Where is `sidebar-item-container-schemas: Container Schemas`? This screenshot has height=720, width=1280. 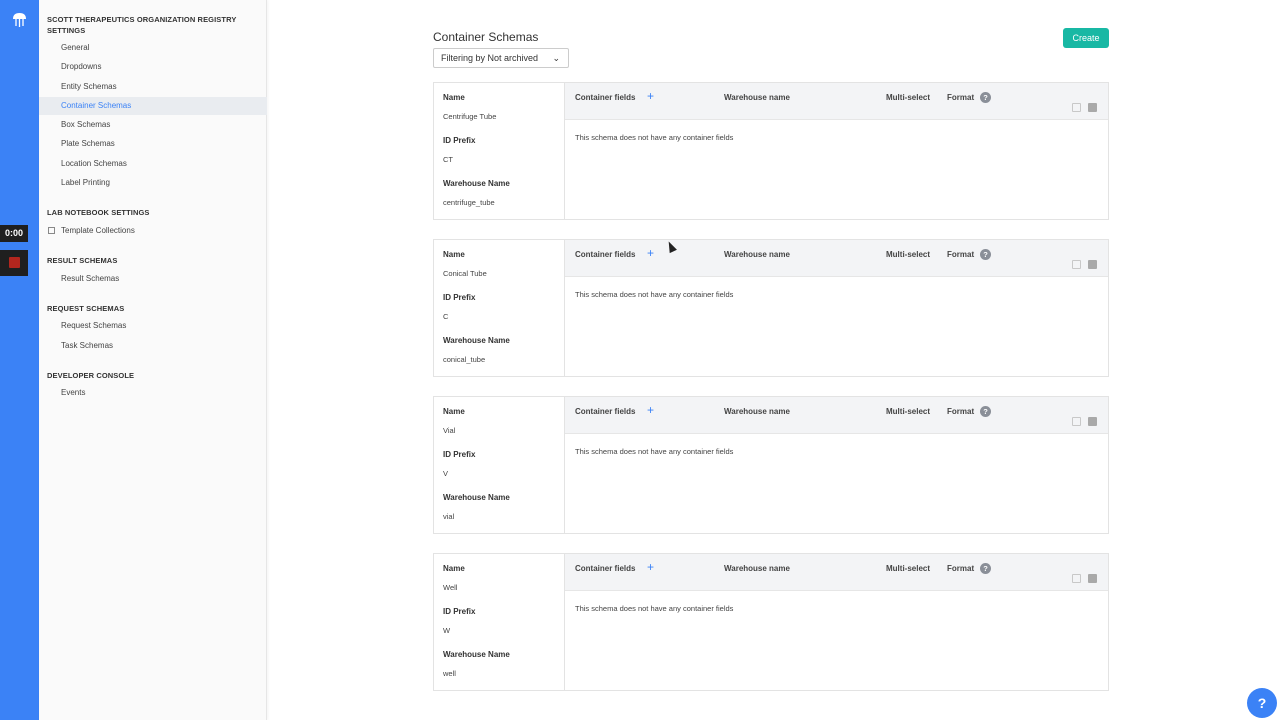 sidebar-item-container-schemas: Container Schemas is located at coordinates (153, 106).